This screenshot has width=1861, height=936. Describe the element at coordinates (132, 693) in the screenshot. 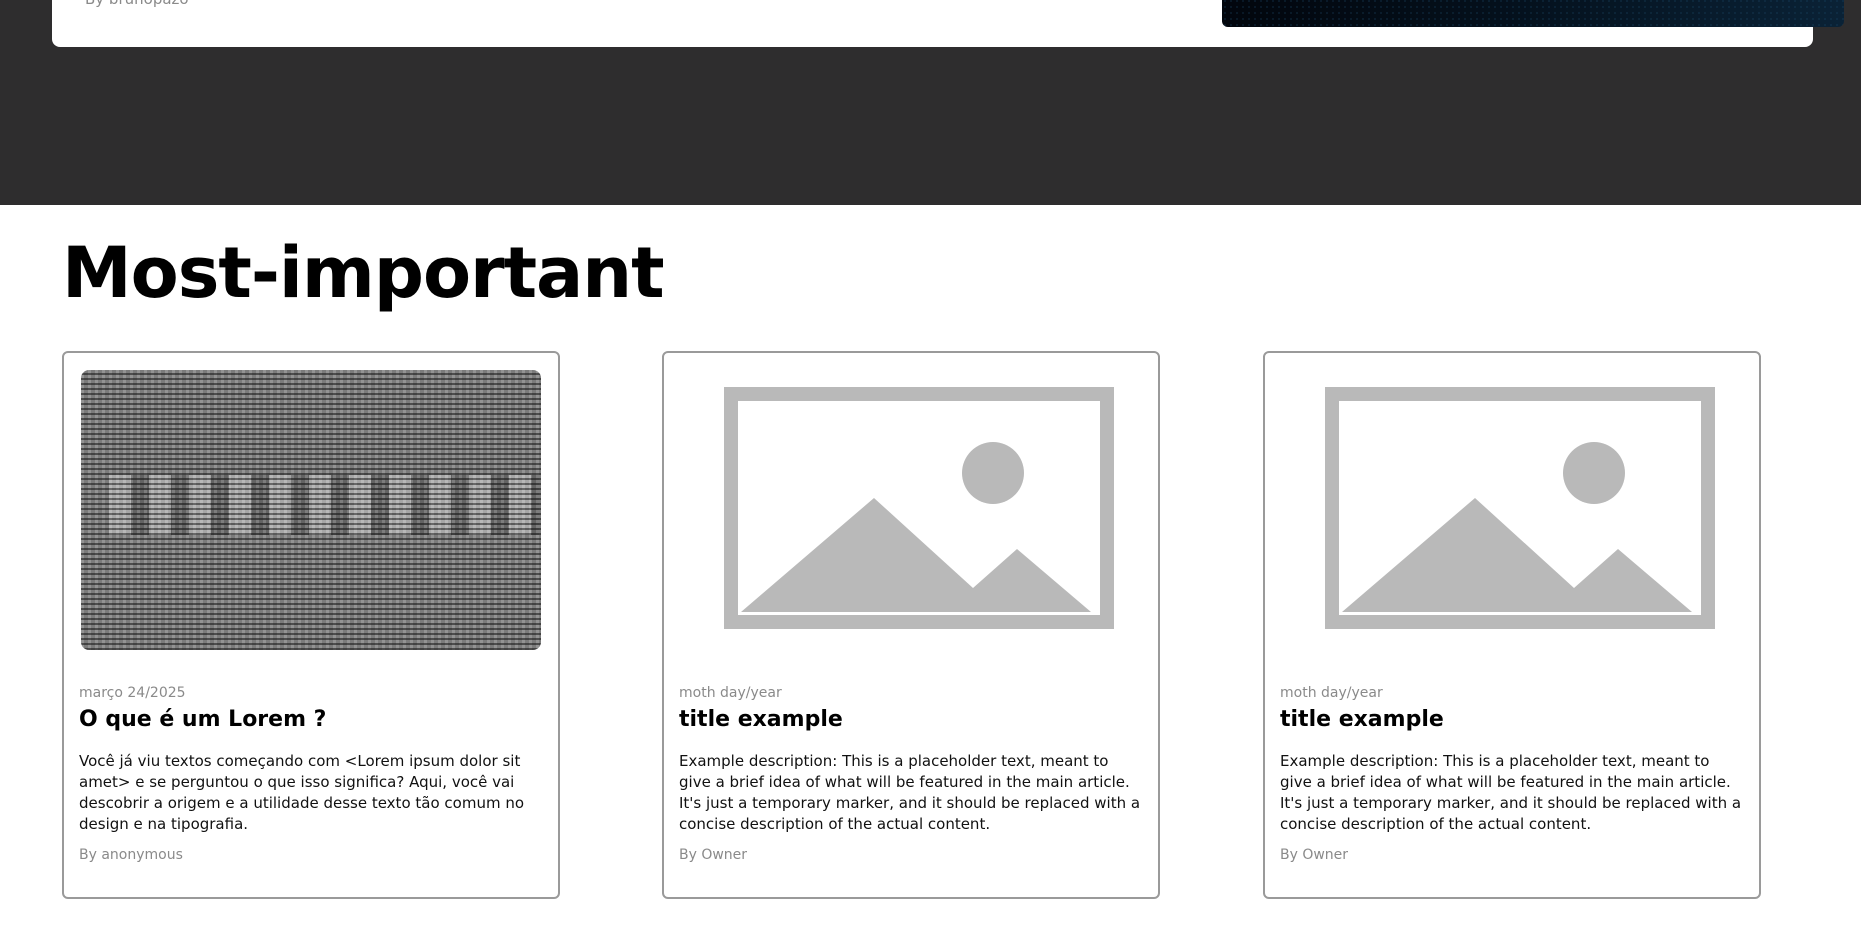

I see `article-date: março 24/2025` at that location.